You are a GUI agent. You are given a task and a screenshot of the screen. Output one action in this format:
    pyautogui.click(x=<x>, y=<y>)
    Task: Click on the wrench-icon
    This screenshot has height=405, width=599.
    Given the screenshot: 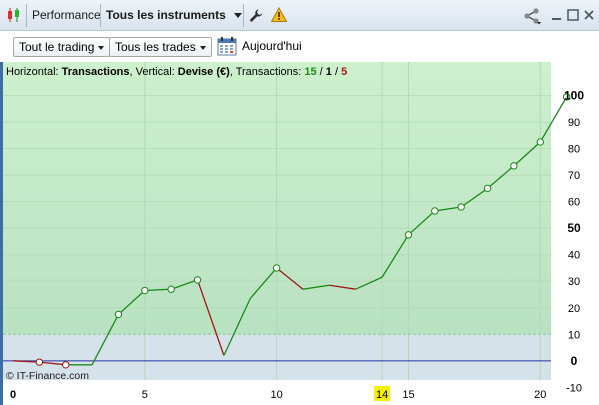 What is the action you would take?
    pyautogui.click(x=256, y=15)
    